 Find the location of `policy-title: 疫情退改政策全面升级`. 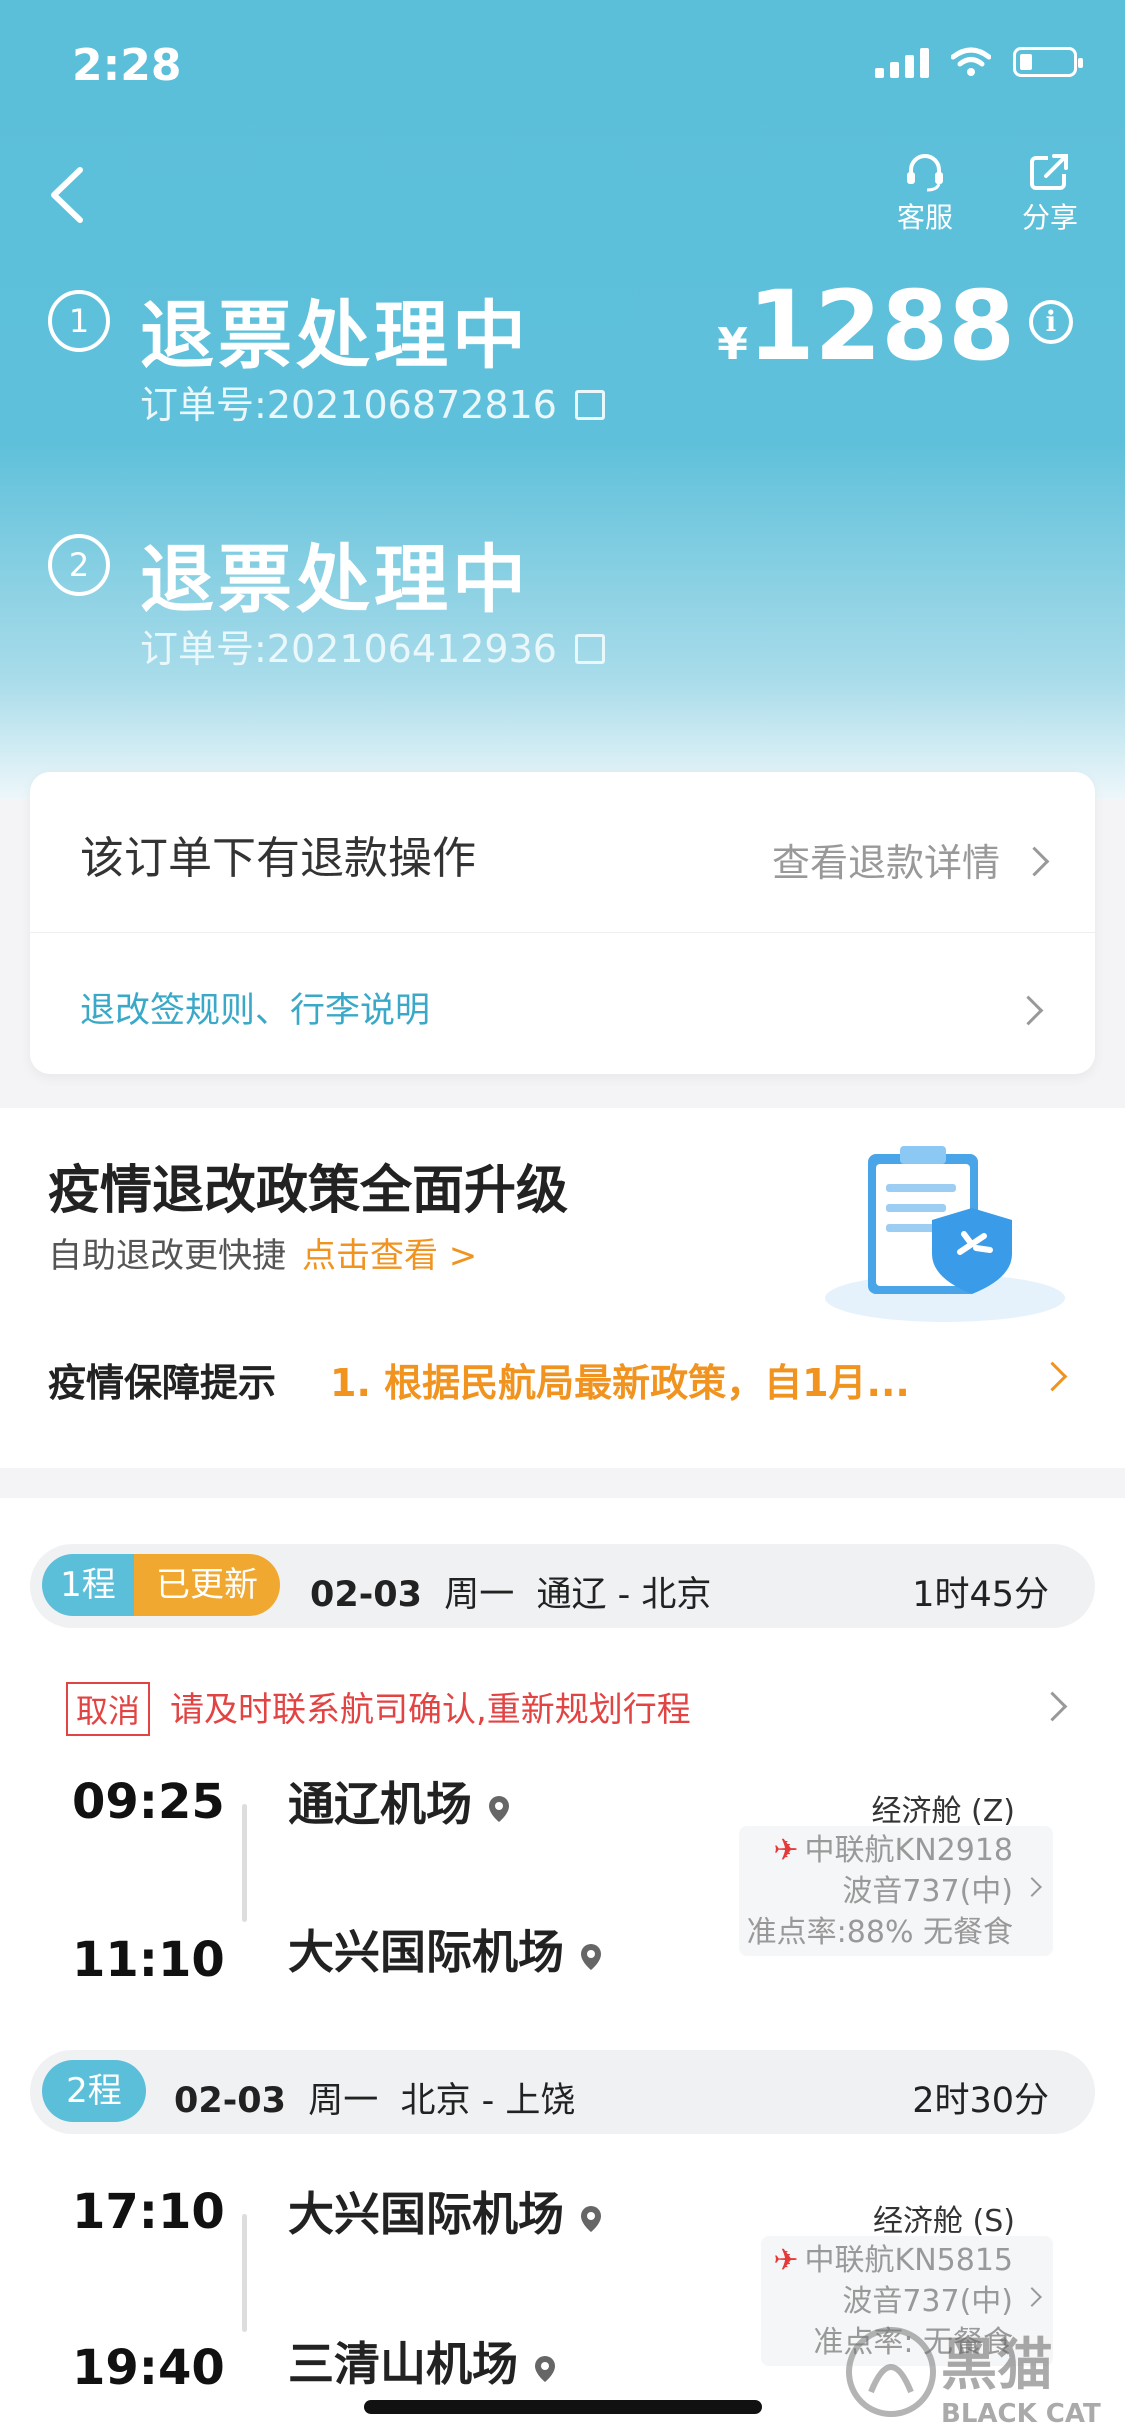

policy-title: 疫情退改政策全面升级 is located at coordinates (308, 1191).